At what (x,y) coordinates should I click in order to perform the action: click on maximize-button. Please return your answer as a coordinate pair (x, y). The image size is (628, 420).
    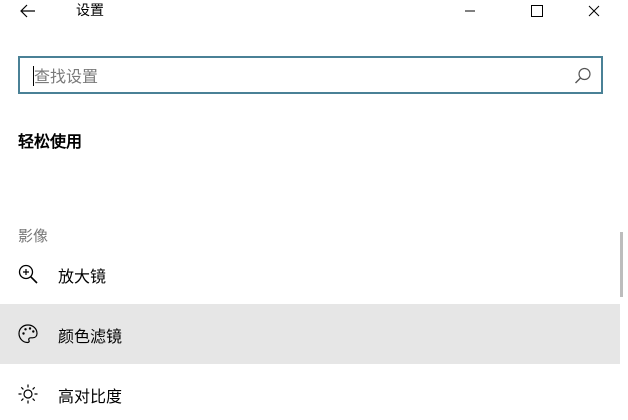
    Looking at the image, I should click on (537, 11).